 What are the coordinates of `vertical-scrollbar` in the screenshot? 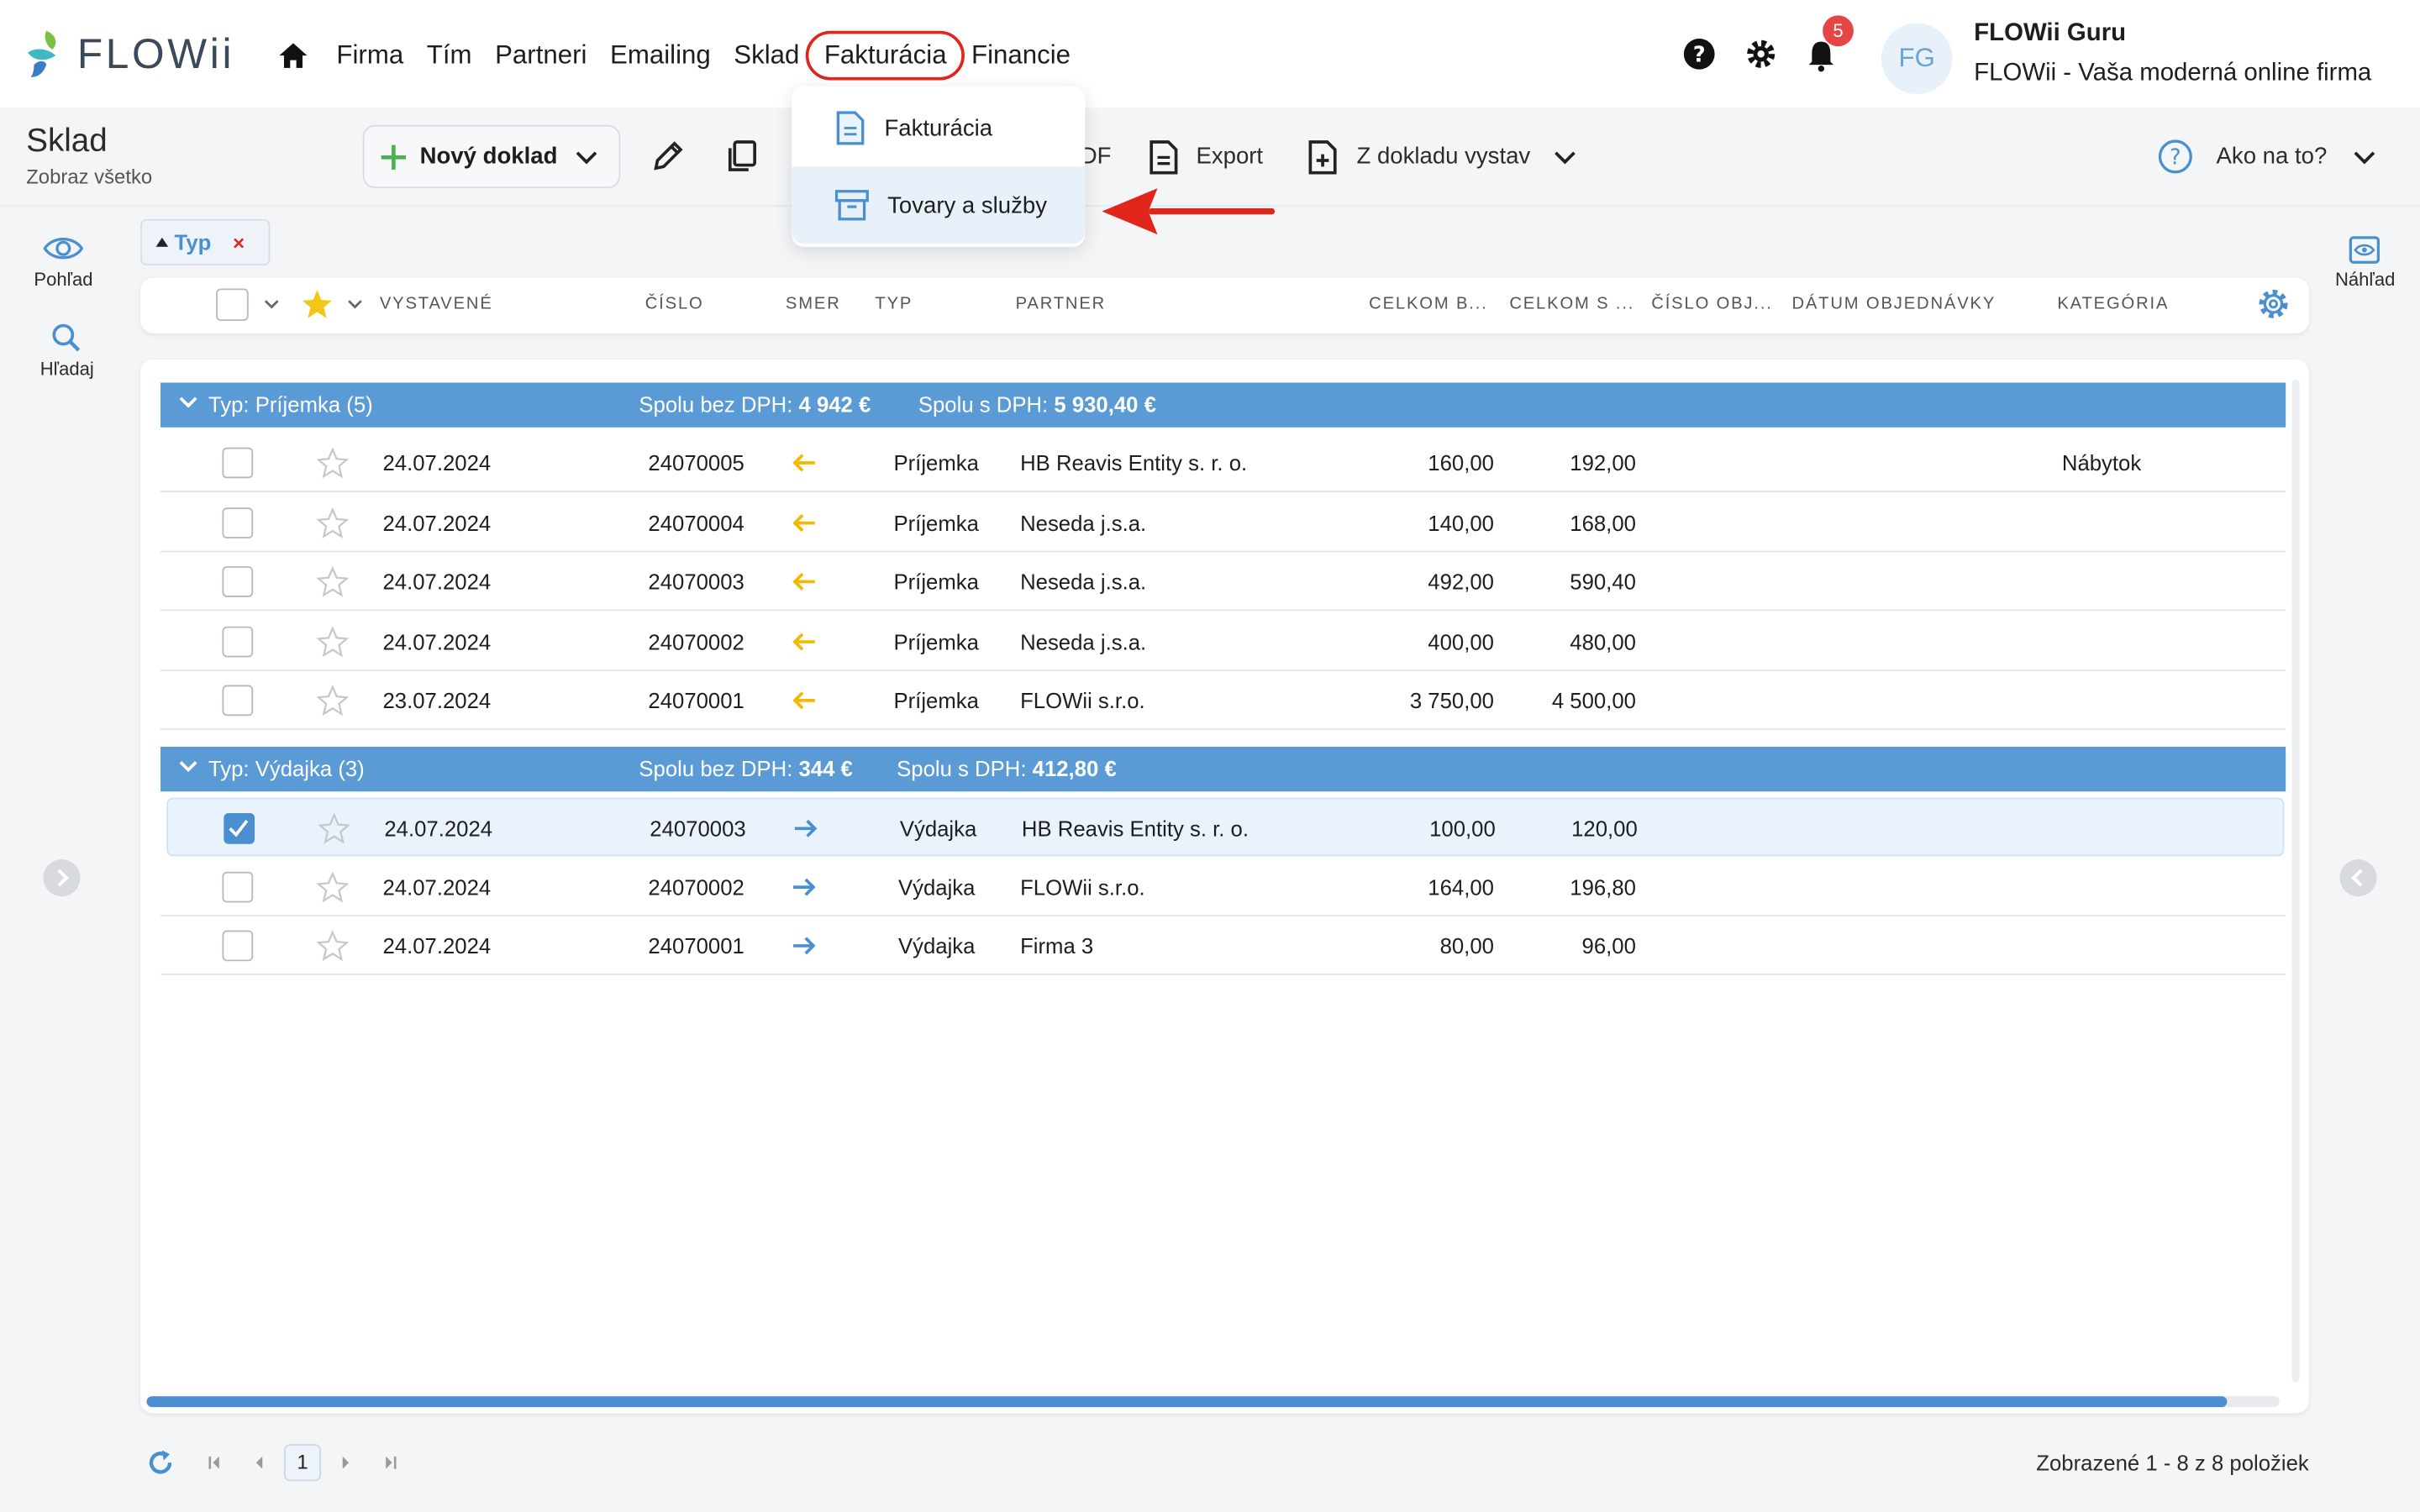 It's located at (2295, 881).